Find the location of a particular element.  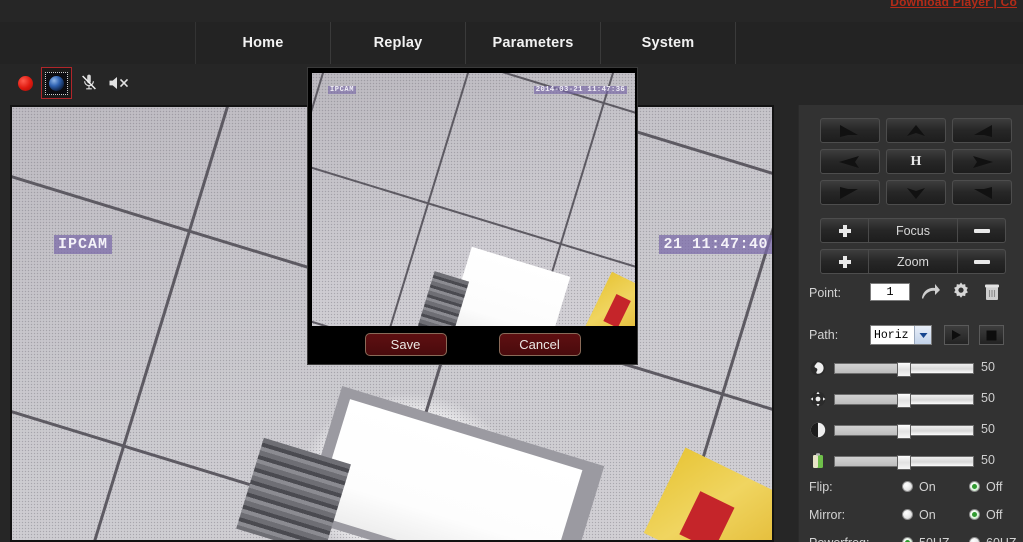

contrast-slider: 50 is located at coordinates (911, 431).